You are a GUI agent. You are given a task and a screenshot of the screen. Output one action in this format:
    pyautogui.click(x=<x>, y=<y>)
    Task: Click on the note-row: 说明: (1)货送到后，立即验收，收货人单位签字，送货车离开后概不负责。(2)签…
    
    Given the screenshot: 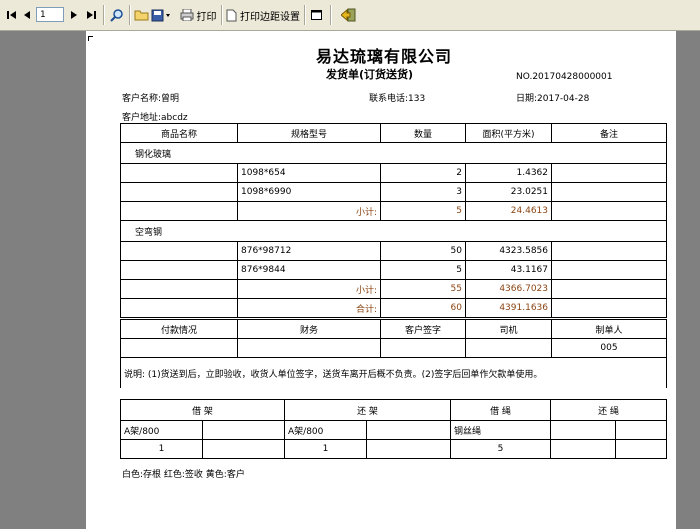 What is the action you would take?
    pyautogui.click(x=393, y=372)
    